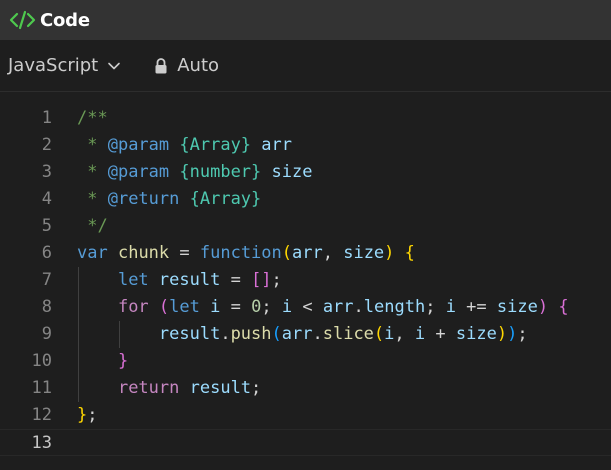 The width and height of the screenshot is (611, 470). I want to click on code-token: function, so click(240, 253).